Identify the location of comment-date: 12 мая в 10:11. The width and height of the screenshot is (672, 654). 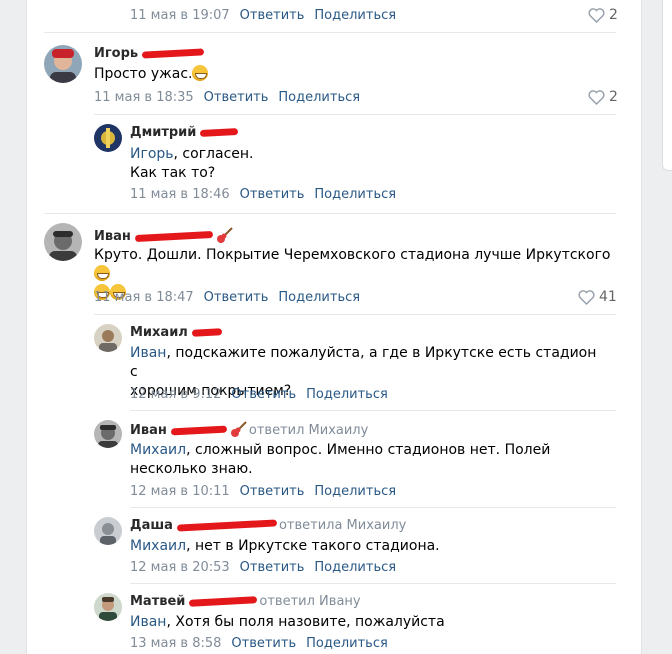
(180, 491).